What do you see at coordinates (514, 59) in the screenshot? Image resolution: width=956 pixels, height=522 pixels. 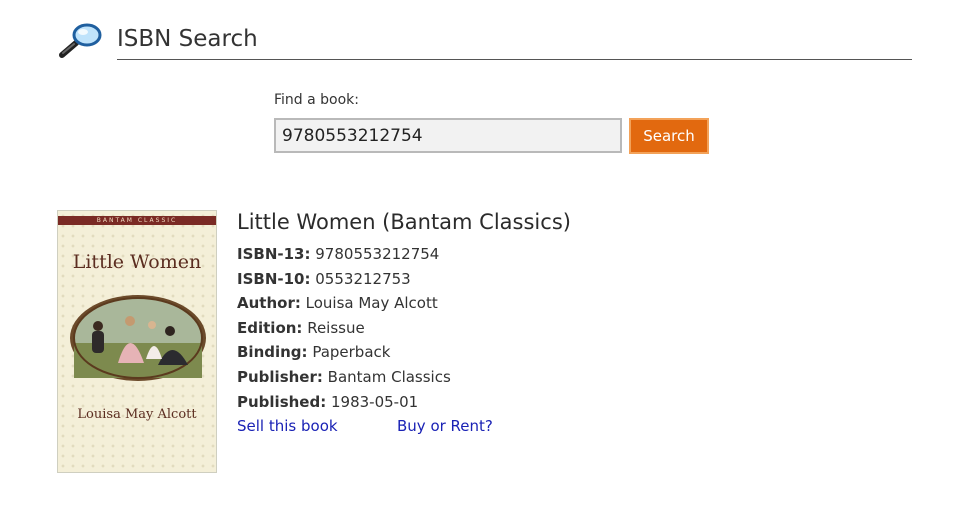 I see `title-divider` at bounding box center [514, 59].